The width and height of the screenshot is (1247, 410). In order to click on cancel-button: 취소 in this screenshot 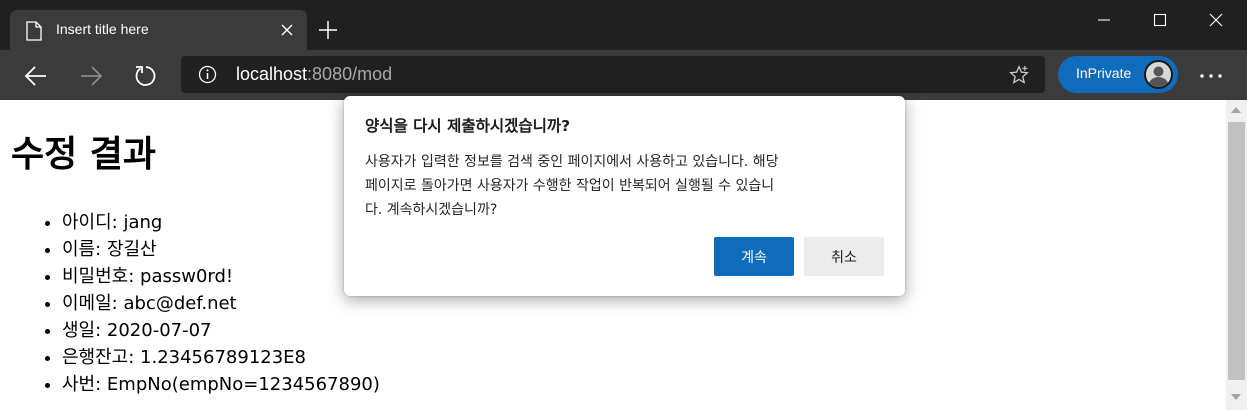, I will do `click(844, 256)`.